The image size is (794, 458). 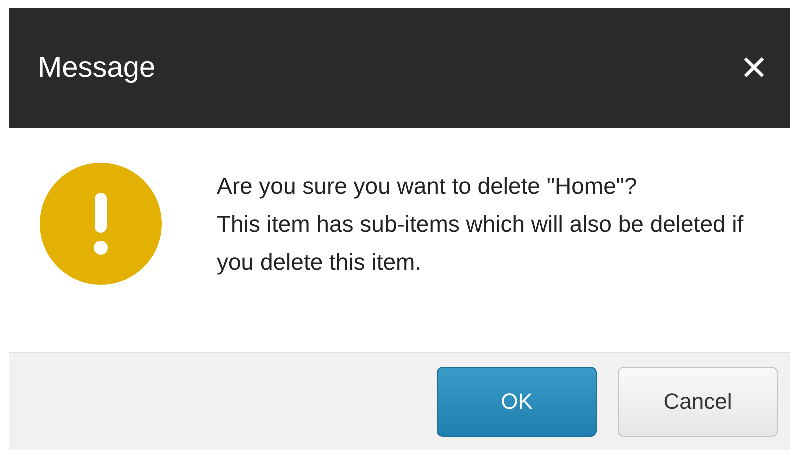 I want to click on ok-button: OK, so click(x=517, y=401).